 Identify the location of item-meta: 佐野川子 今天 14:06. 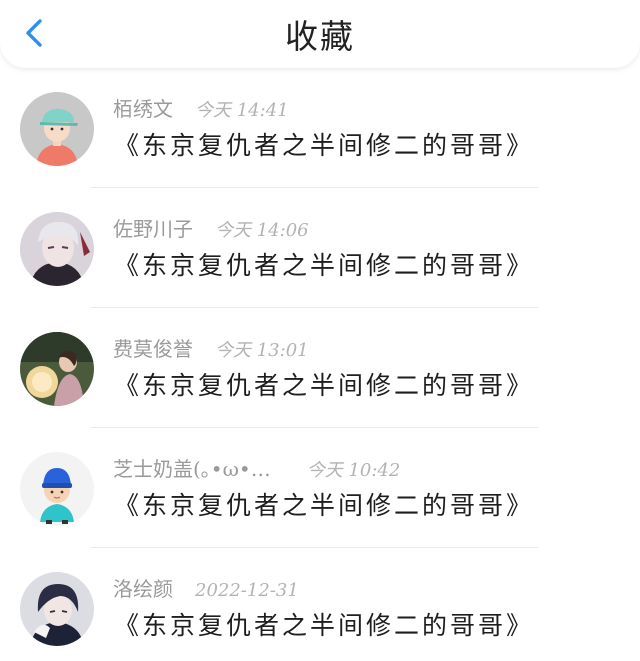
(211, 227).